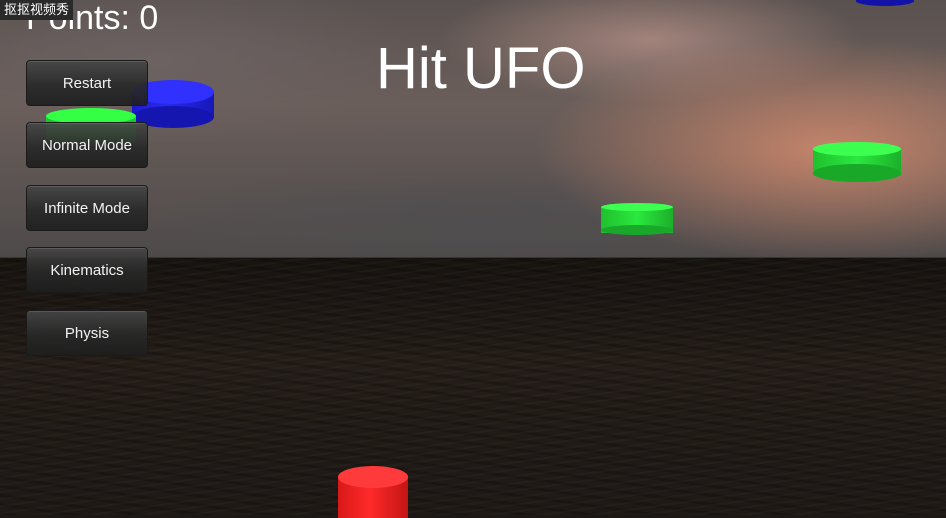  I want to click on watermark-label: 抠抠视频秀, so click(37, 10).